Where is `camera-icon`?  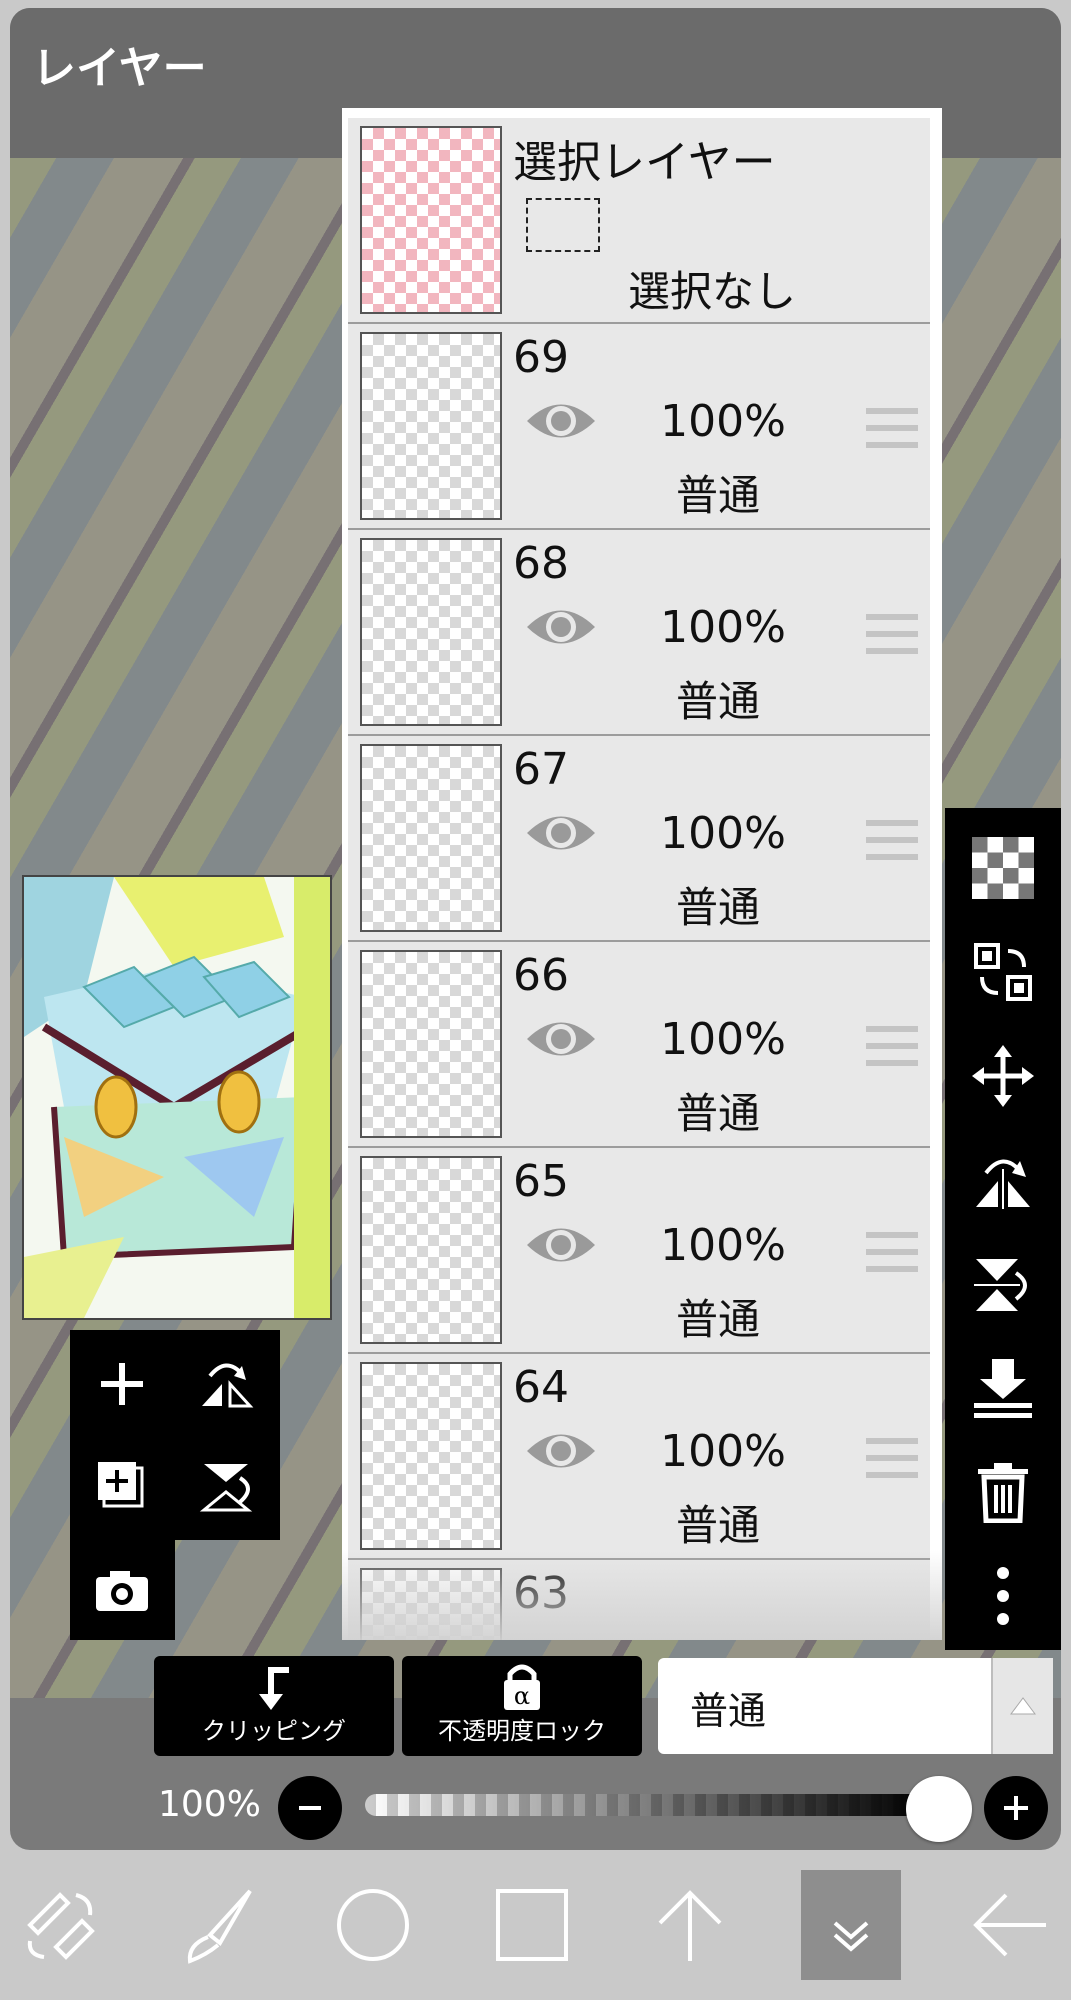 camera-icon is located at coordinates (122, 1591).